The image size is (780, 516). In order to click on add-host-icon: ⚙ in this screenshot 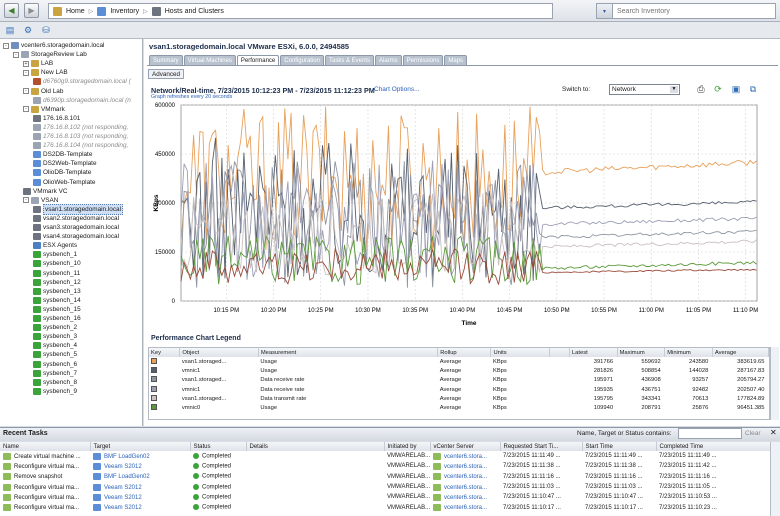, I will do `click(28, 30)`.